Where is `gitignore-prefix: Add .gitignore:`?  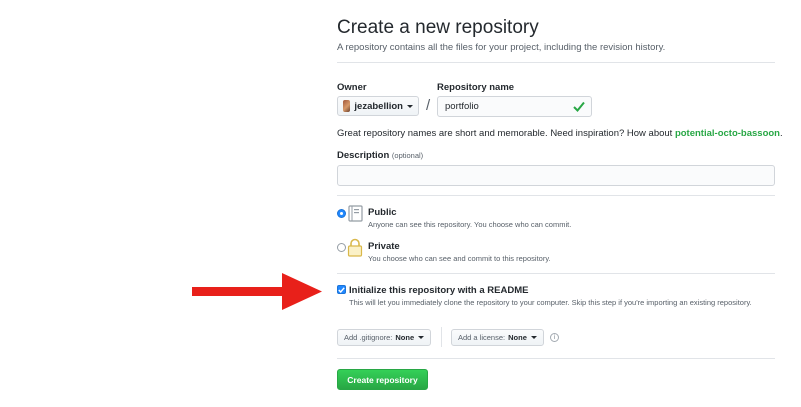
gitignore-prefix: Add .gitignore: is located at coordinates (368, 337).